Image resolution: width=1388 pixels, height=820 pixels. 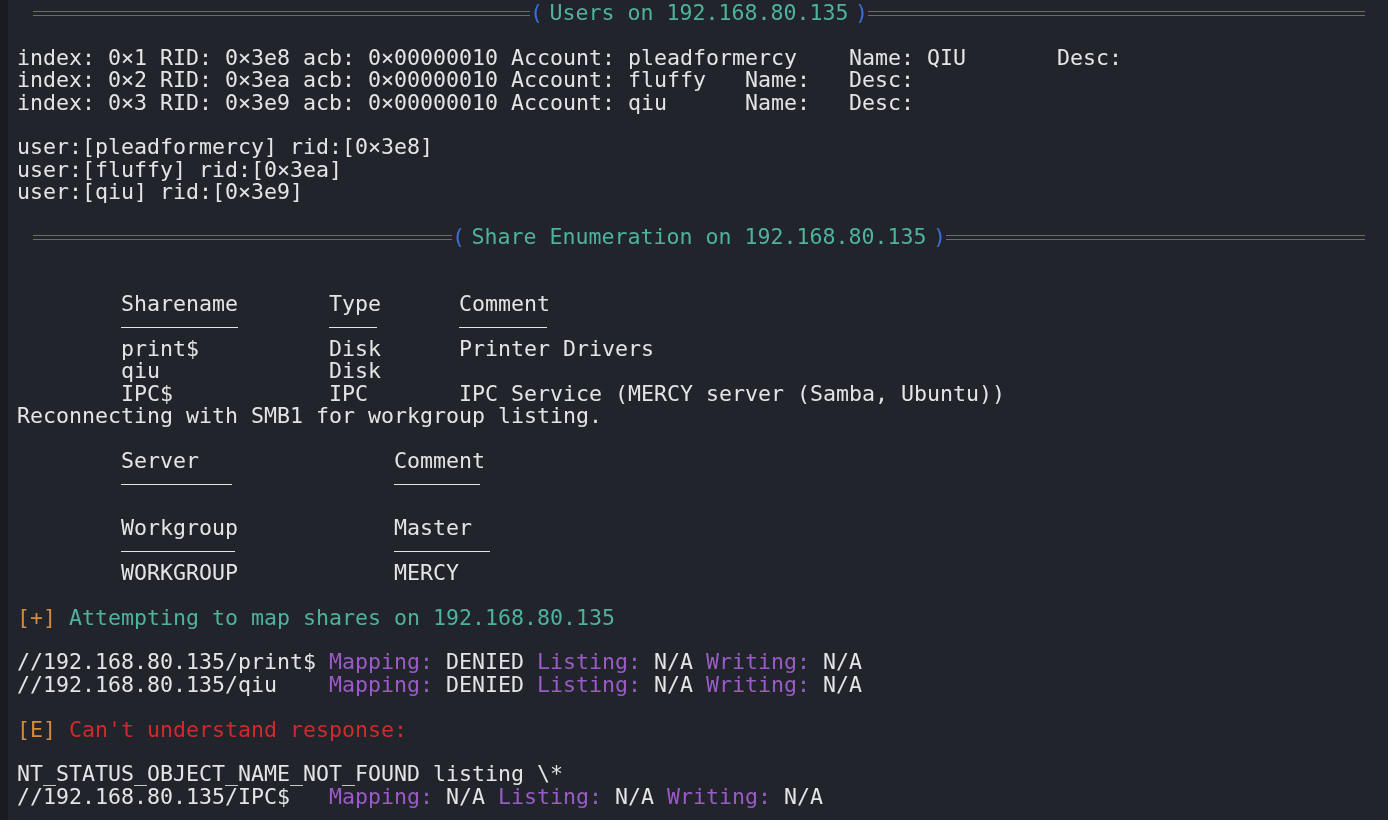 I want to click on section-title: Share Enumeration on 192.168.80.135, so click(x=699, y=237).